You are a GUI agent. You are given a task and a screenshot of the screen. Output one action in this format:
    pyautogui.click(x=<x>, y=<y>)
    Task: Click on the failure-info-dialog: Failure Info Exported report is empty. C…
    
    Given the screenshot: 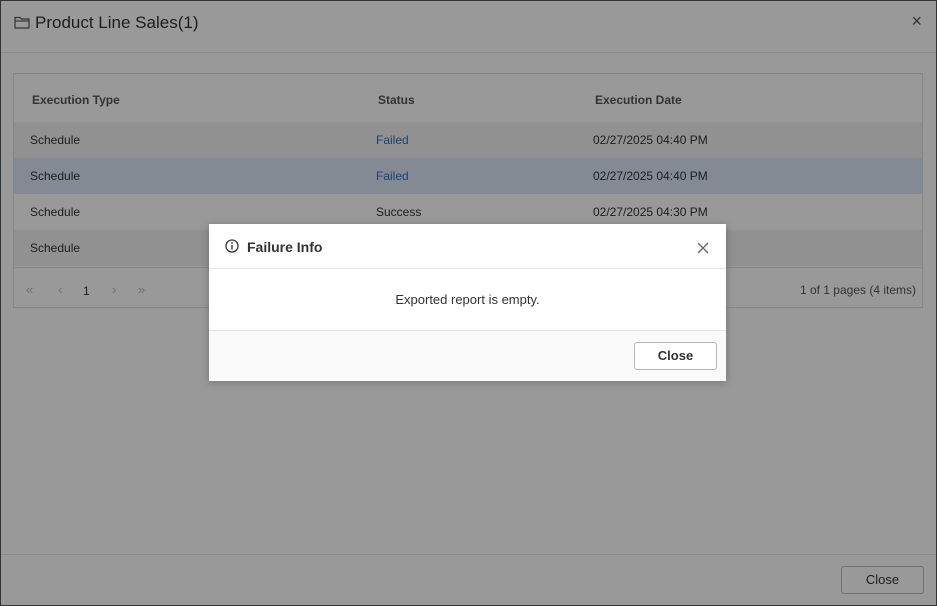 What is the action you would take?
    pyautogui.click(x=467, y=302)
    